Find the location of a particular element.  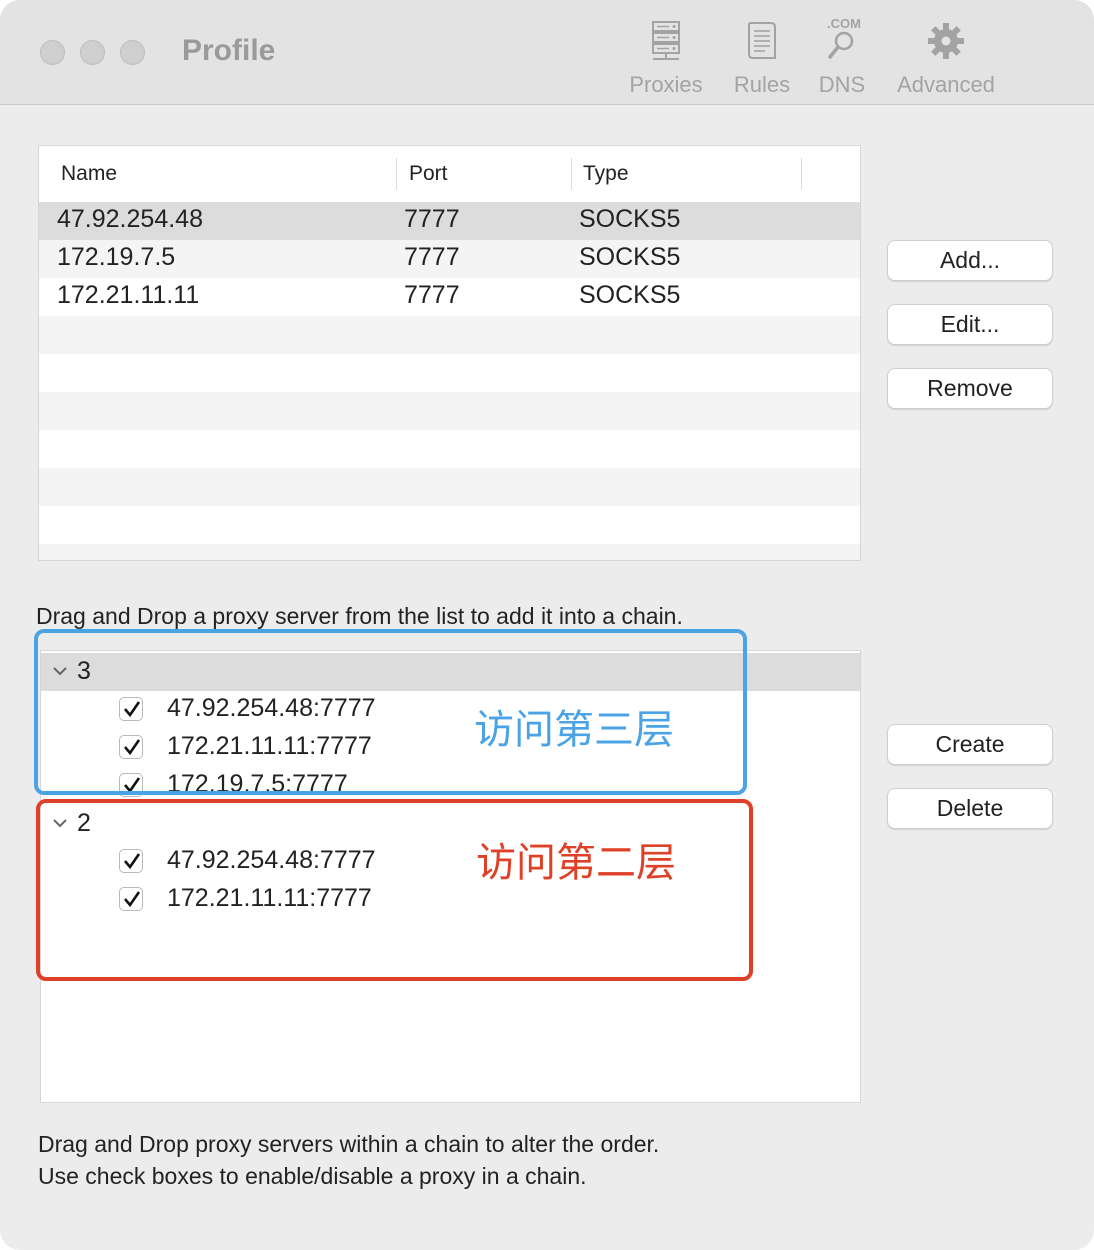

column-header-port: Port is located at coordinates (428, 174).